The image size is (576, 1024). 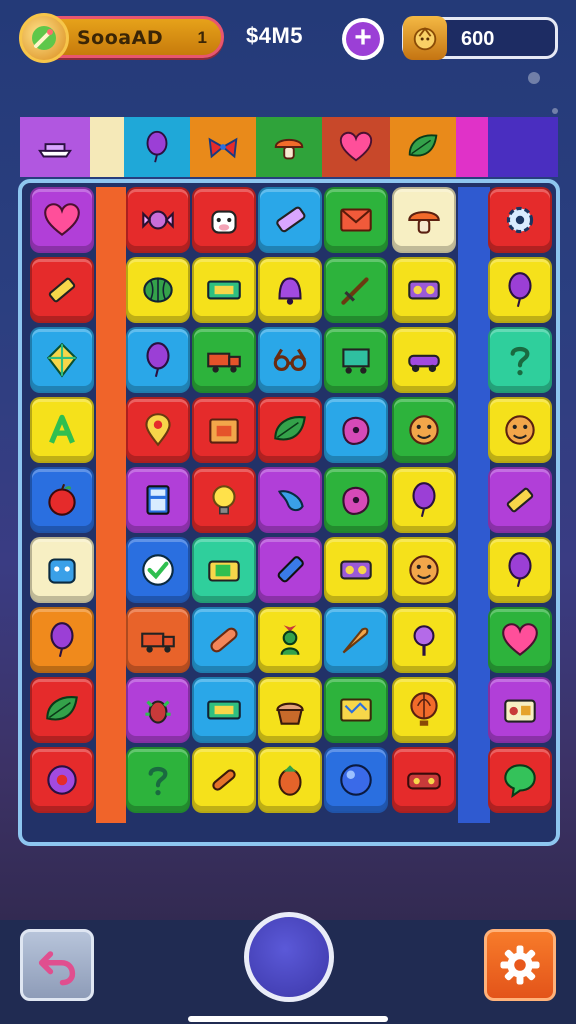 I want to click on crayon-icon, so click(x=290, y=569).